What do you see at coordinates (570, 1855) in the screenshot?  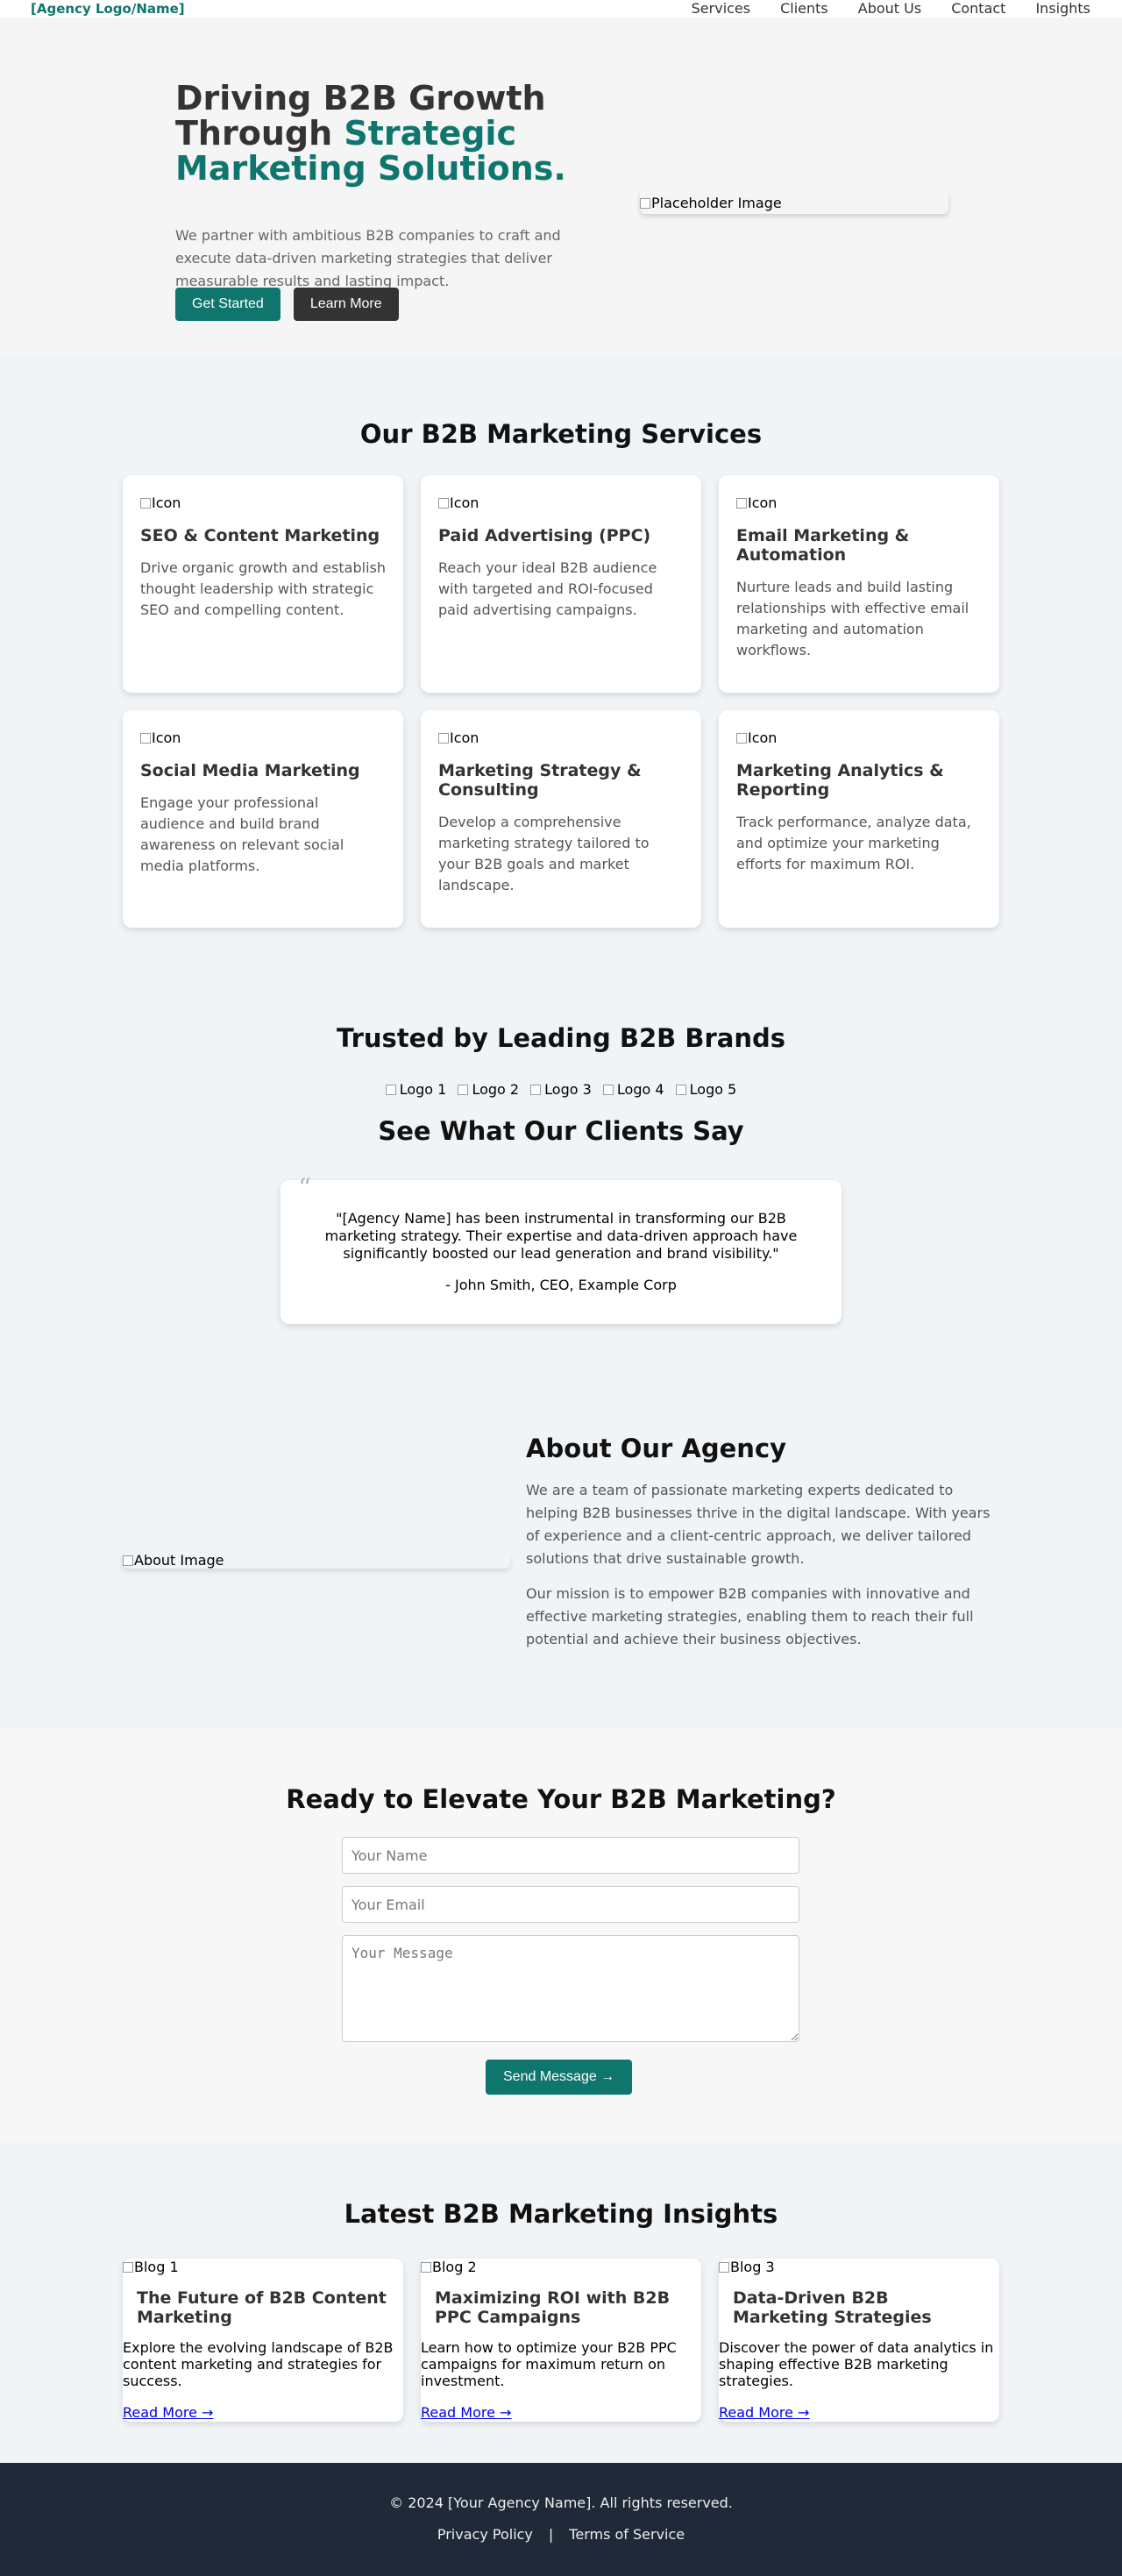 I see `name-input` at bounding box center [570, 1855].